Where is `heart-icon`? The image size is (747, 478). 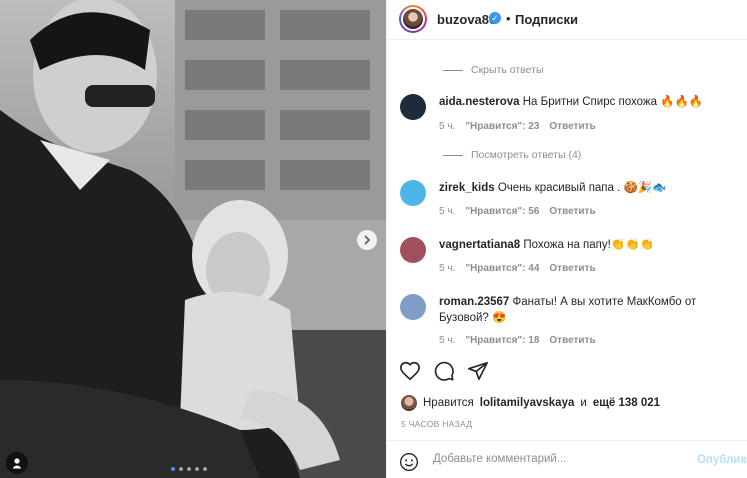
heart-icon is located at coordinates (410, 371).